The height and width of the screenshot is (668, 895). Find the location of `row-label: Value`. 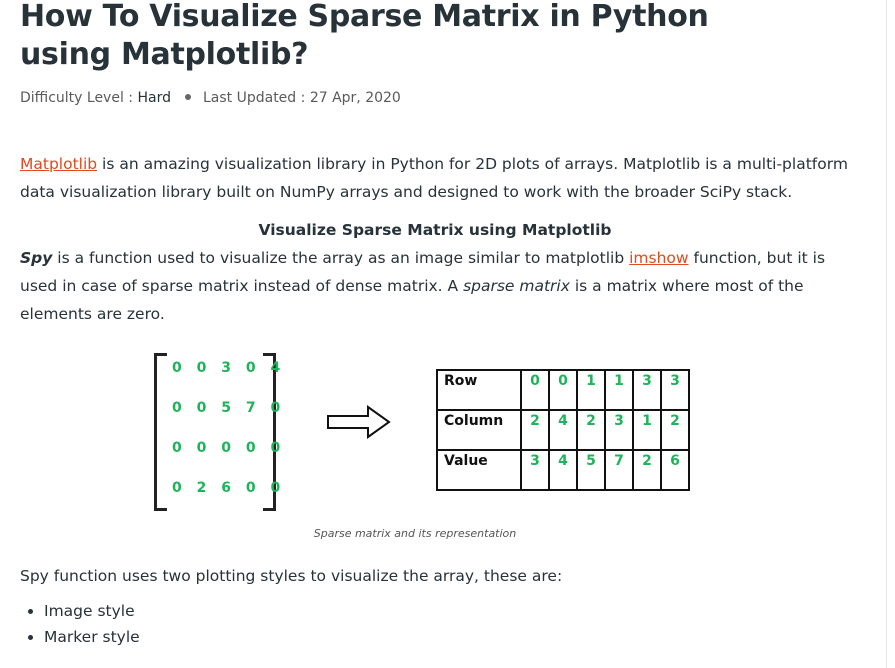

row-label: Value is located at coordinates (479, 470).